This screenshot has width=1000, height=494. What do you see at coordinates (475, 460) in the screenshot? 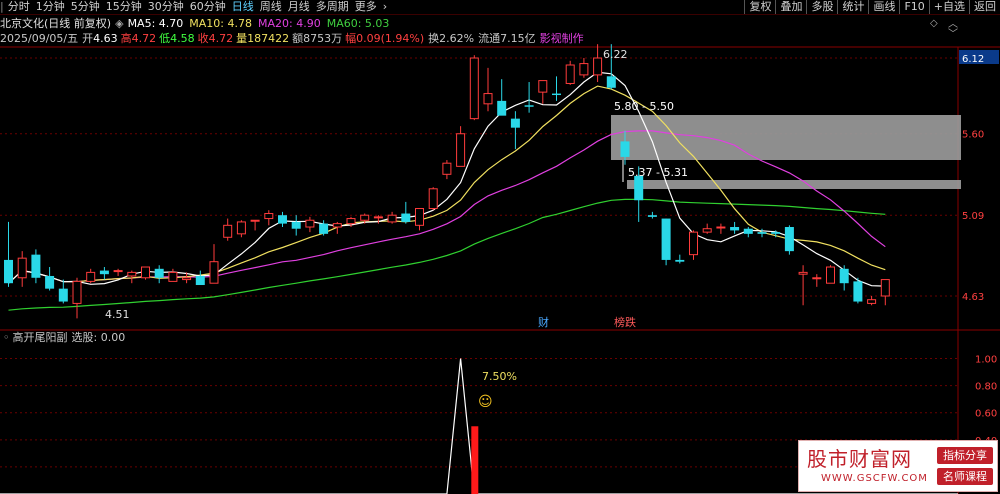
I see `indicator-signal-bar` at bounding box center [475, 460].